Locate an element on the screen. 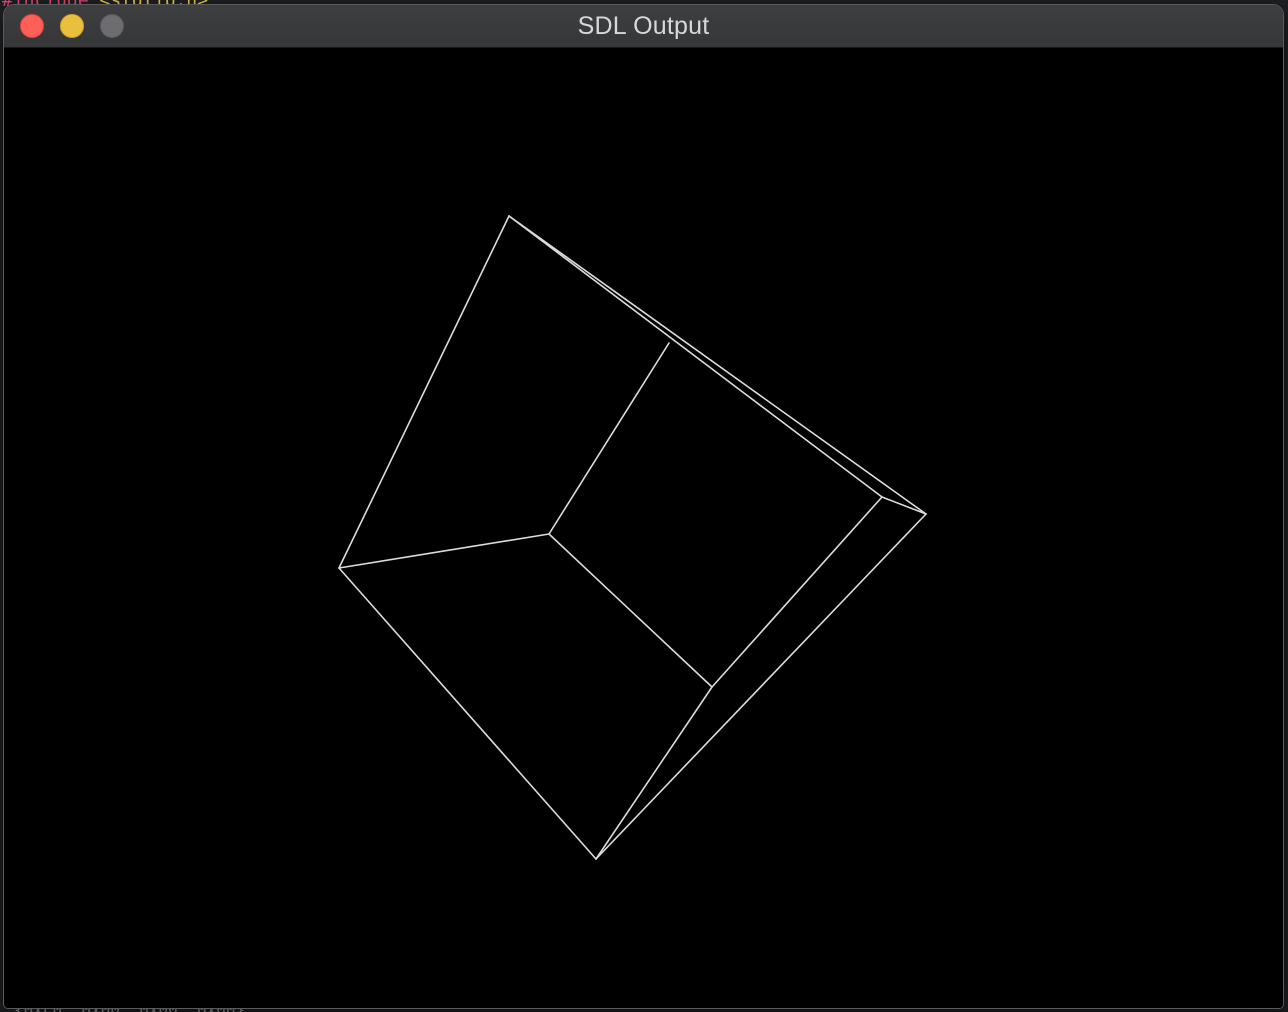 This screenshot has width=1288, height=1012. window-titlebar: SDL Output is located at coordinates (643, 26).